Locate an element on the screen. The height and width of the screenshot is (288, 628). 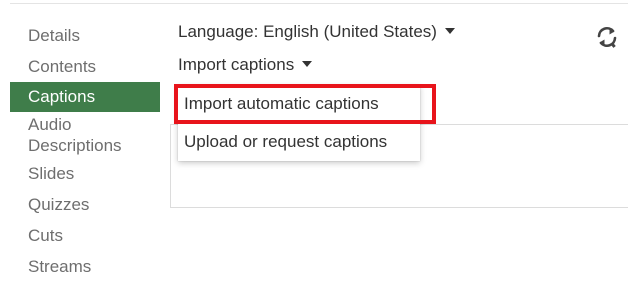
sidebar-item-slides: Slides is located at coordinates (85, 173).